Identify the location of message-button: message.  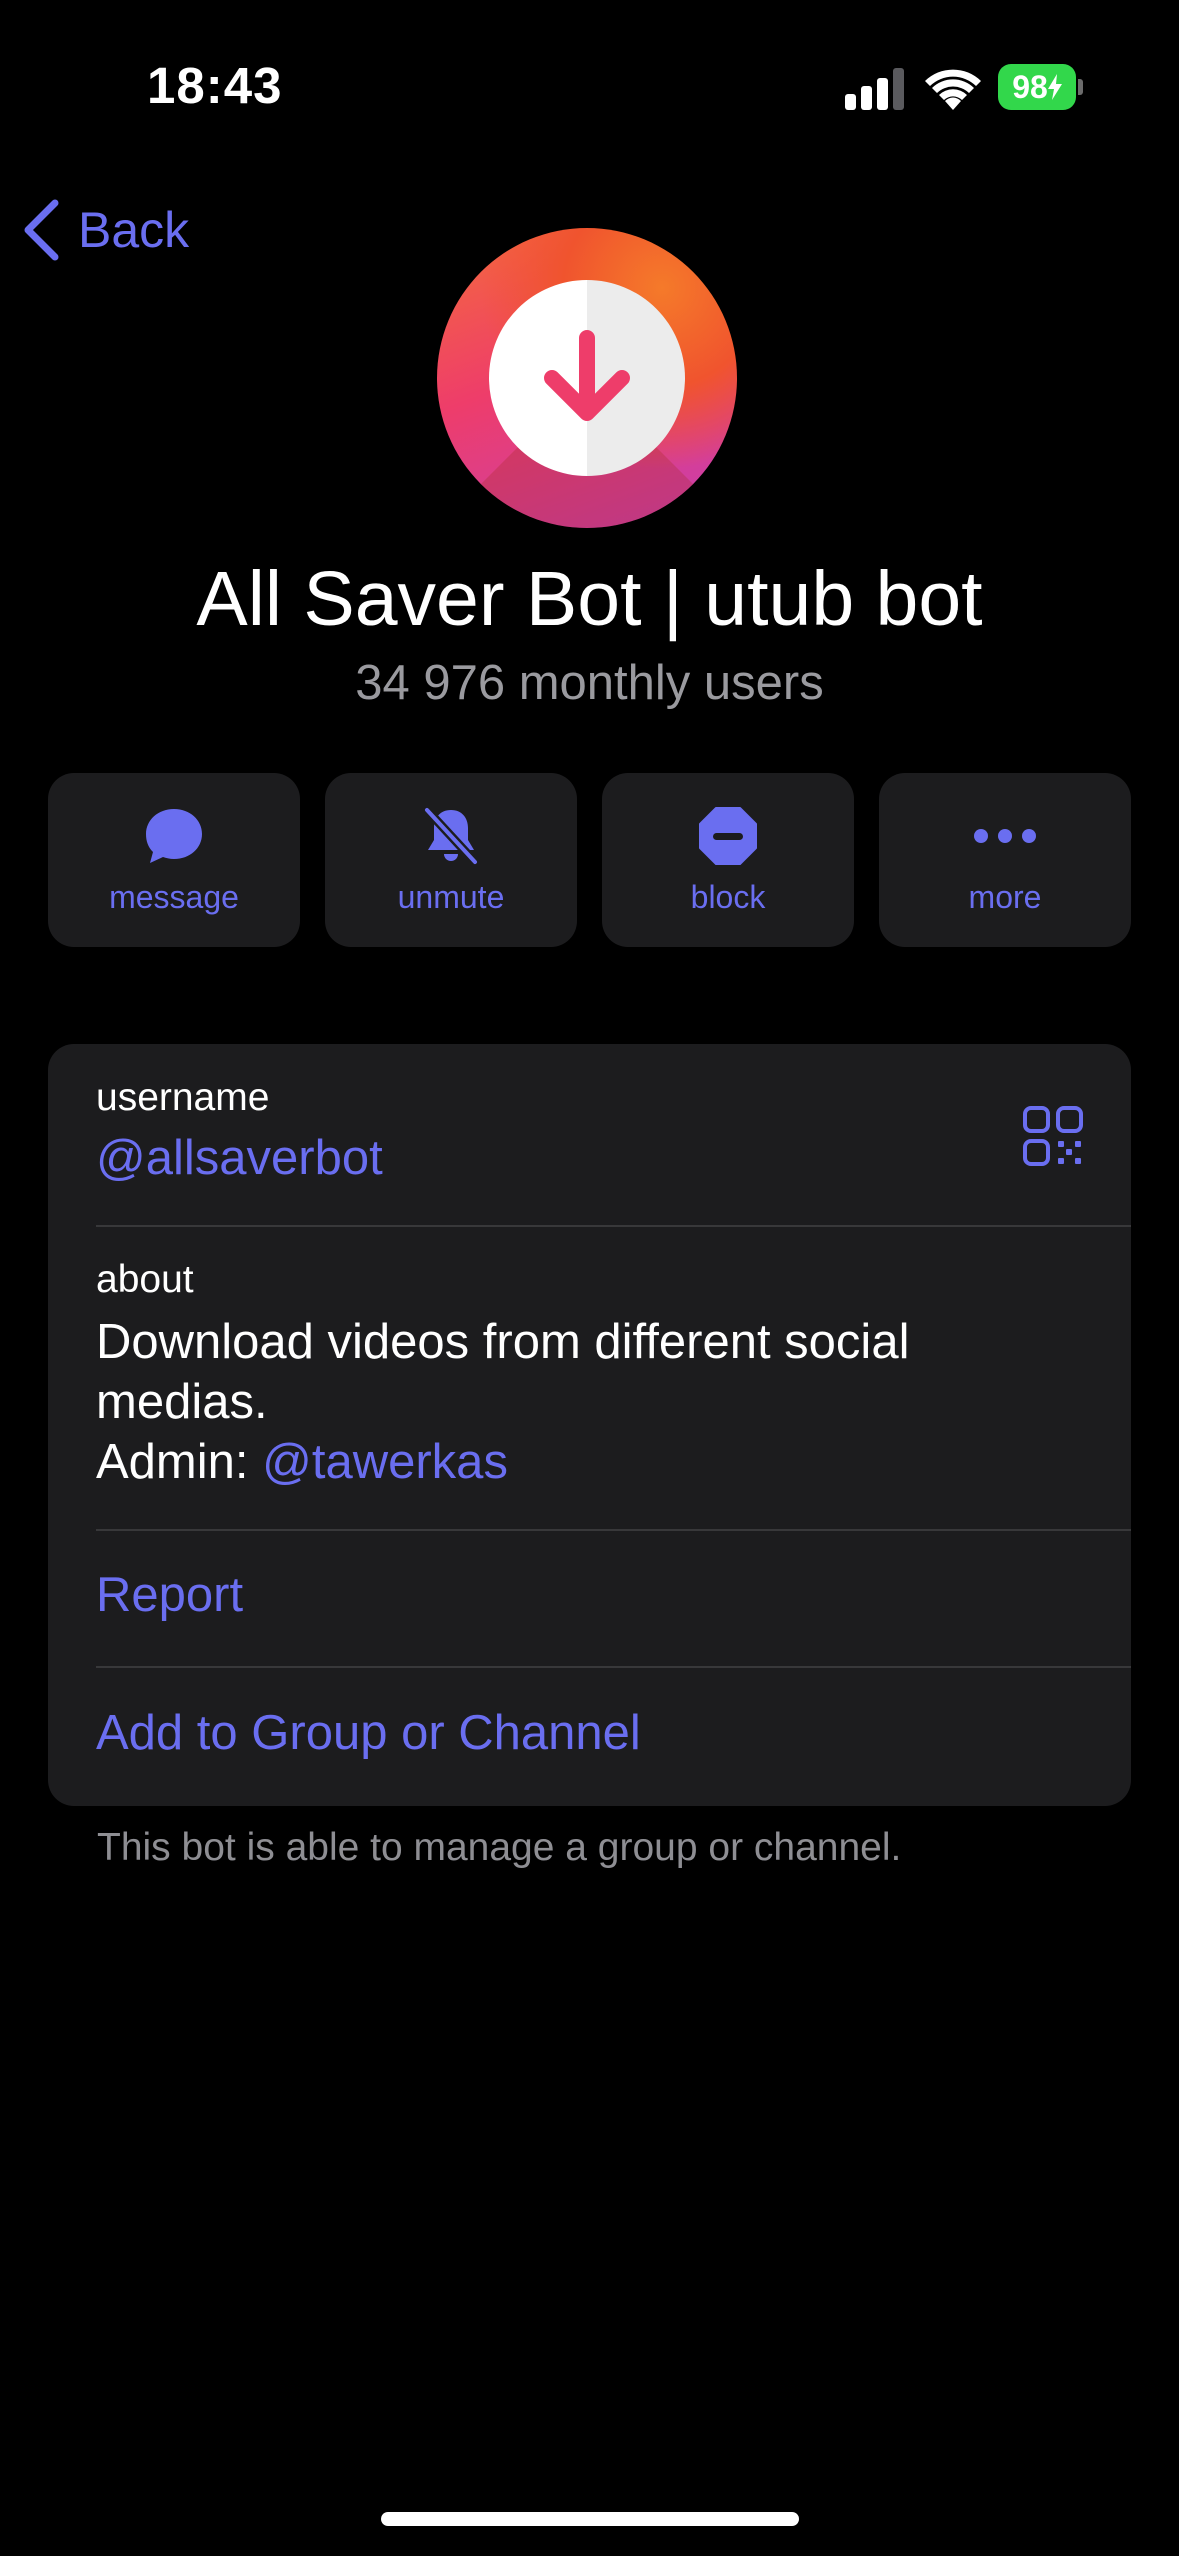
(174, 860).